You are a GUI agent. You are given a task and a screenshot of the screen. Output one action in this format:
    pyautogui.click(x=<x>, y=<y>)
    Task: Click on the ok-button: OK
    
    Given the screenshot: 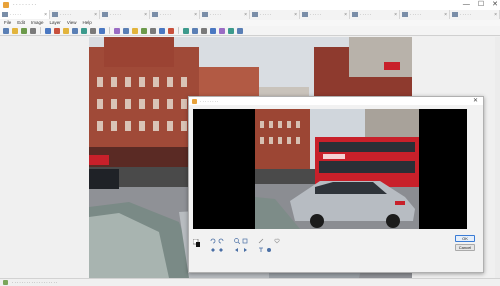 What is the action you would take?
    pyautogui.click(x=465, y=238)
    